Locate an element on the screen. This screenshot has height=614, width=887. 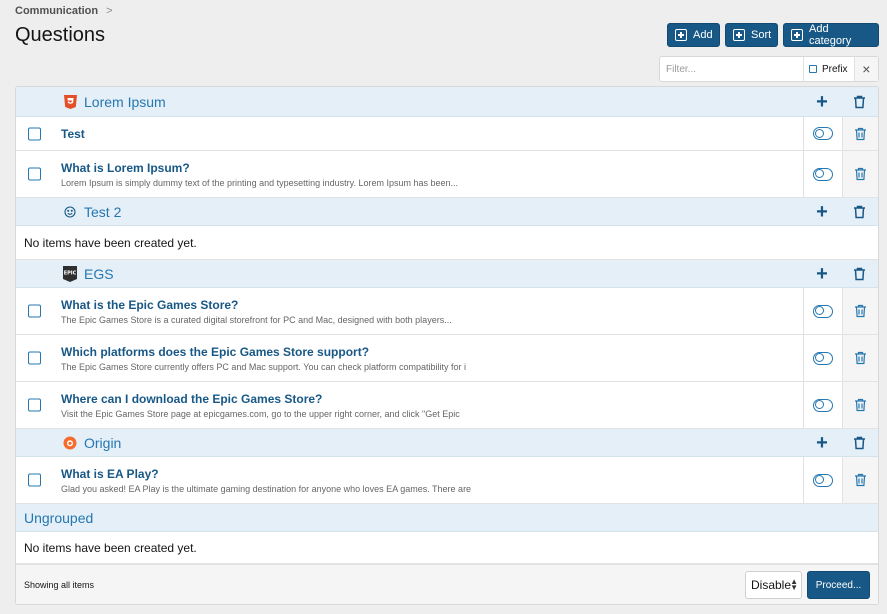
select-arrows-icon: ▲ ▼ is located at coordinates (794, 584).